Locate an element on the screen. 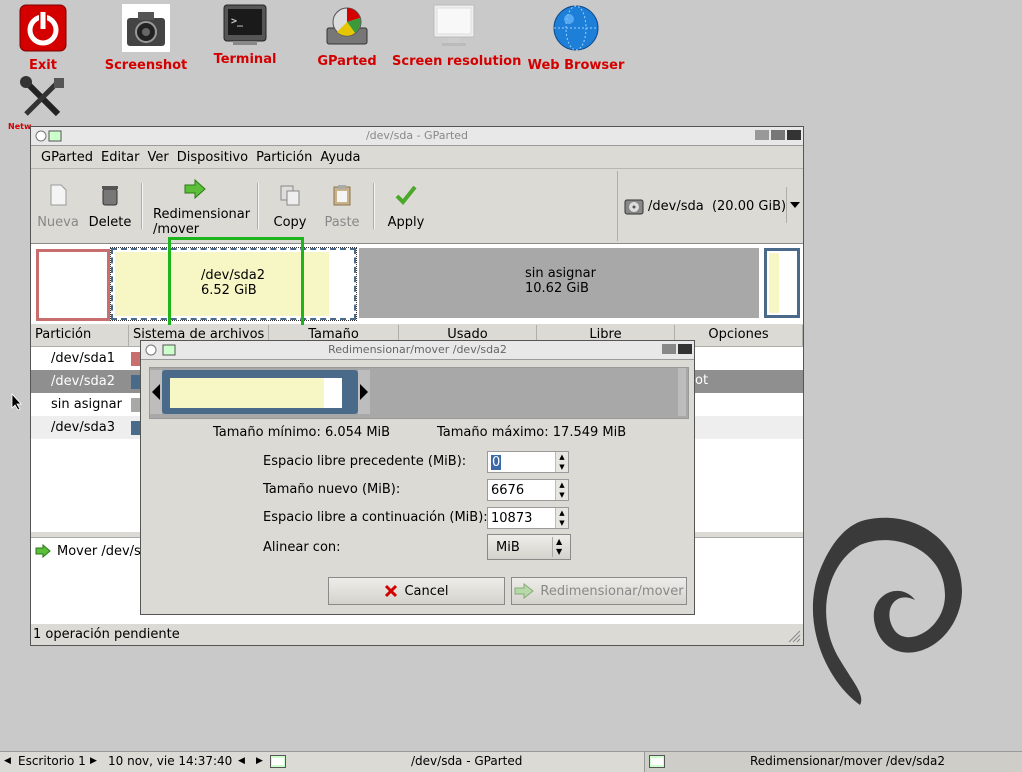 This screenshot has width=1022, height=772. align-select: MiB ▲ ▼ is located at coordinates (529, 547).